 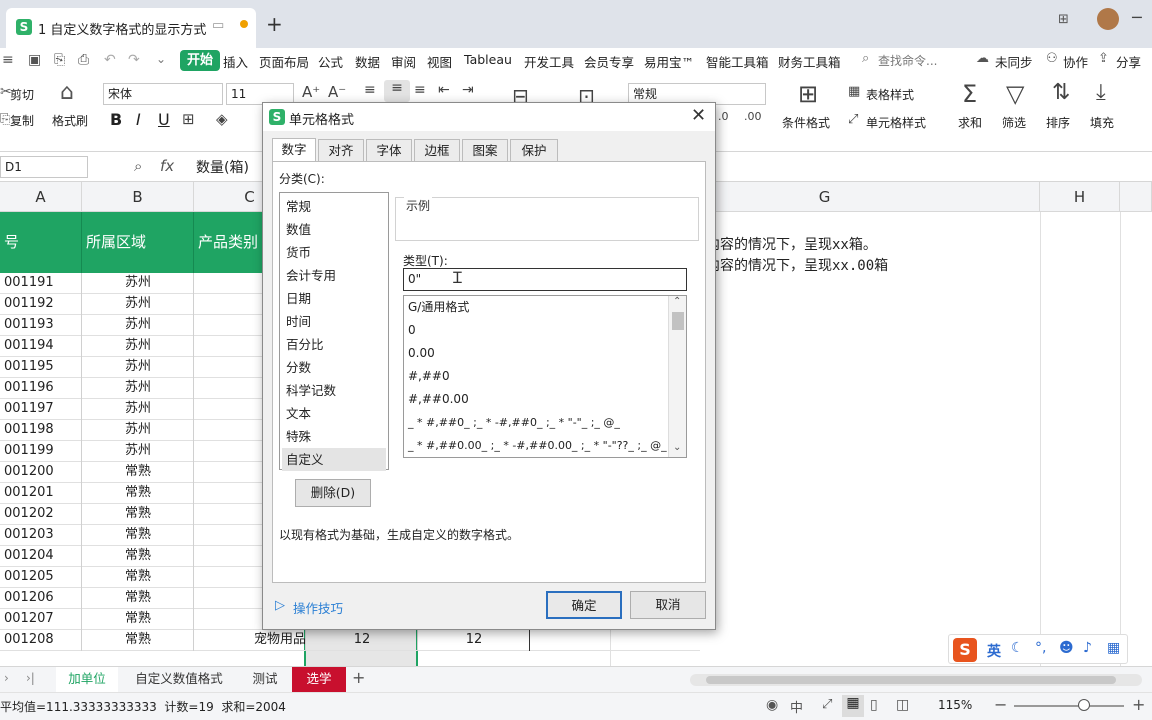 What do you see at coordinates (677, 301) in the screenshot?
I see `scroll-up-icon: ⌃` at bounding box center [677, 301].